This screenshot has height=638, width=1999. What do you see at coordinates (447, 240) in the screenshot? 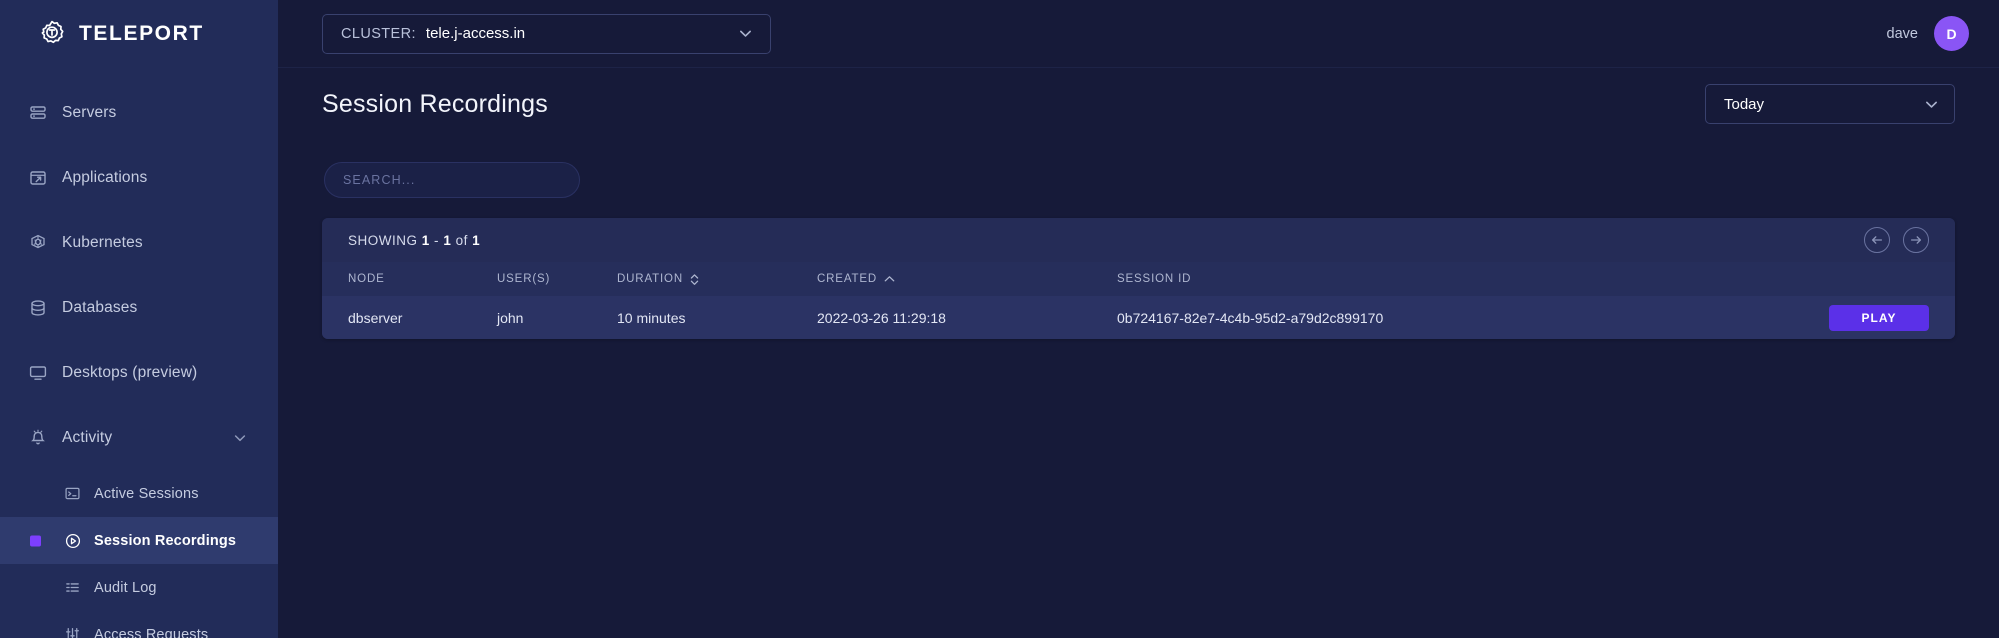
I see `showing-to: 1` at bounding box center [447, 240].